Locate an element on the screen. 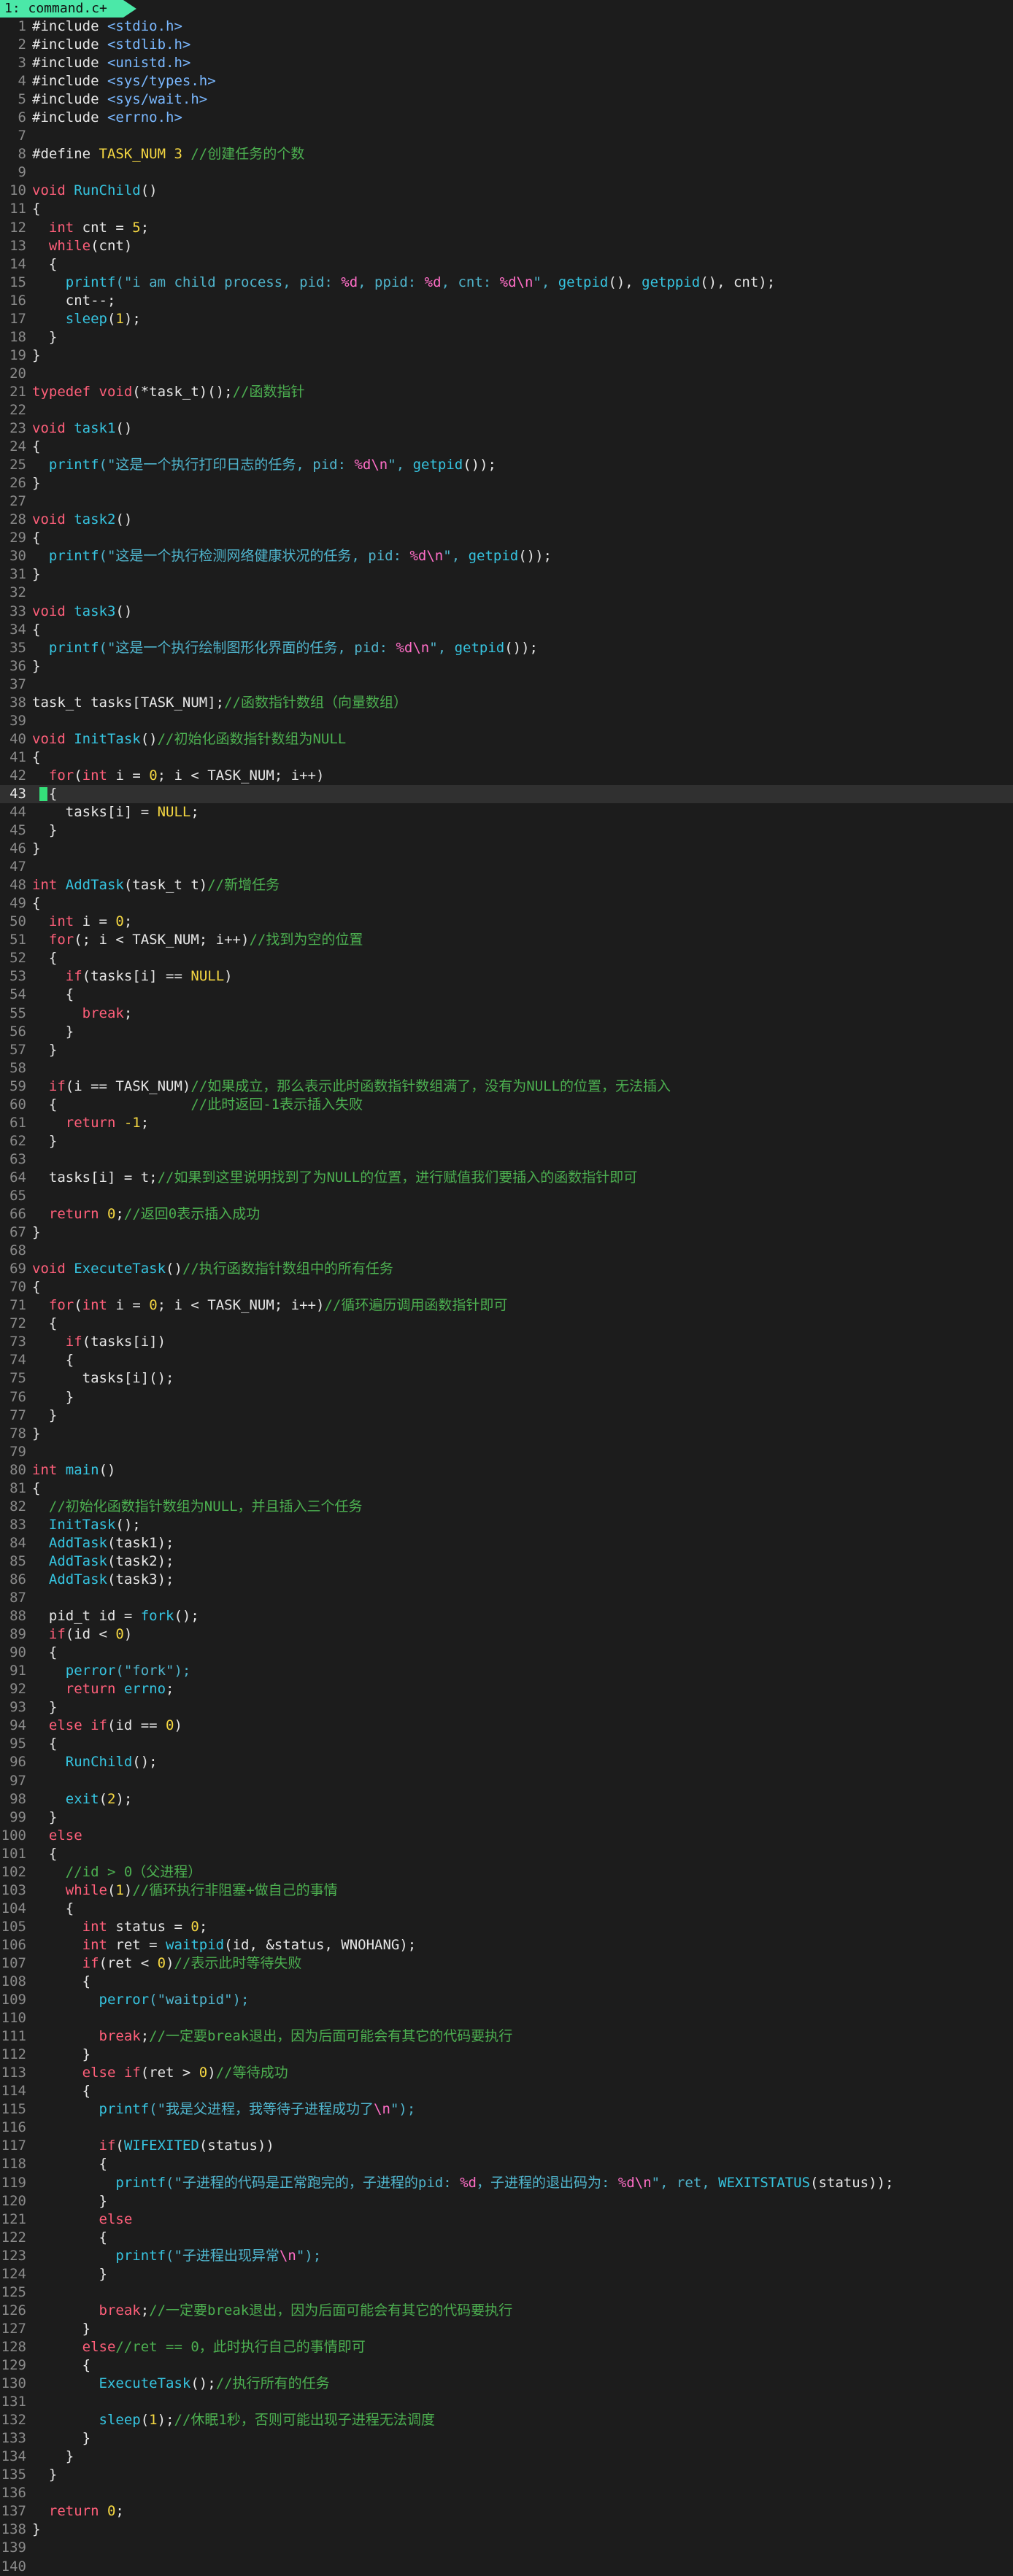 The width and height of the screenshot is (1013, 2576). code-line: 51 for(; i < TASK_NUM; i++)//找到为空的位置 is located at coordinates (506, 940).